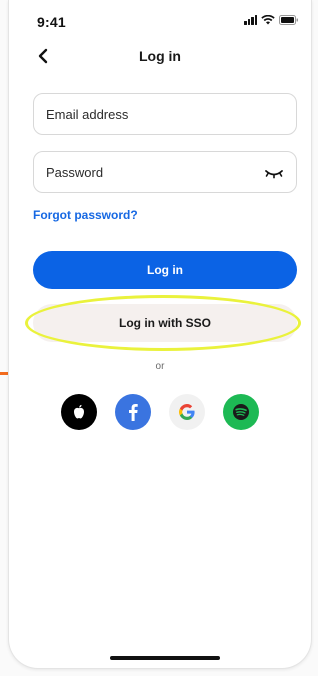  What do you see at coordinates (268, 20) in the screenshot?
I see `wifi-icon` at bounding box center [268, 20].